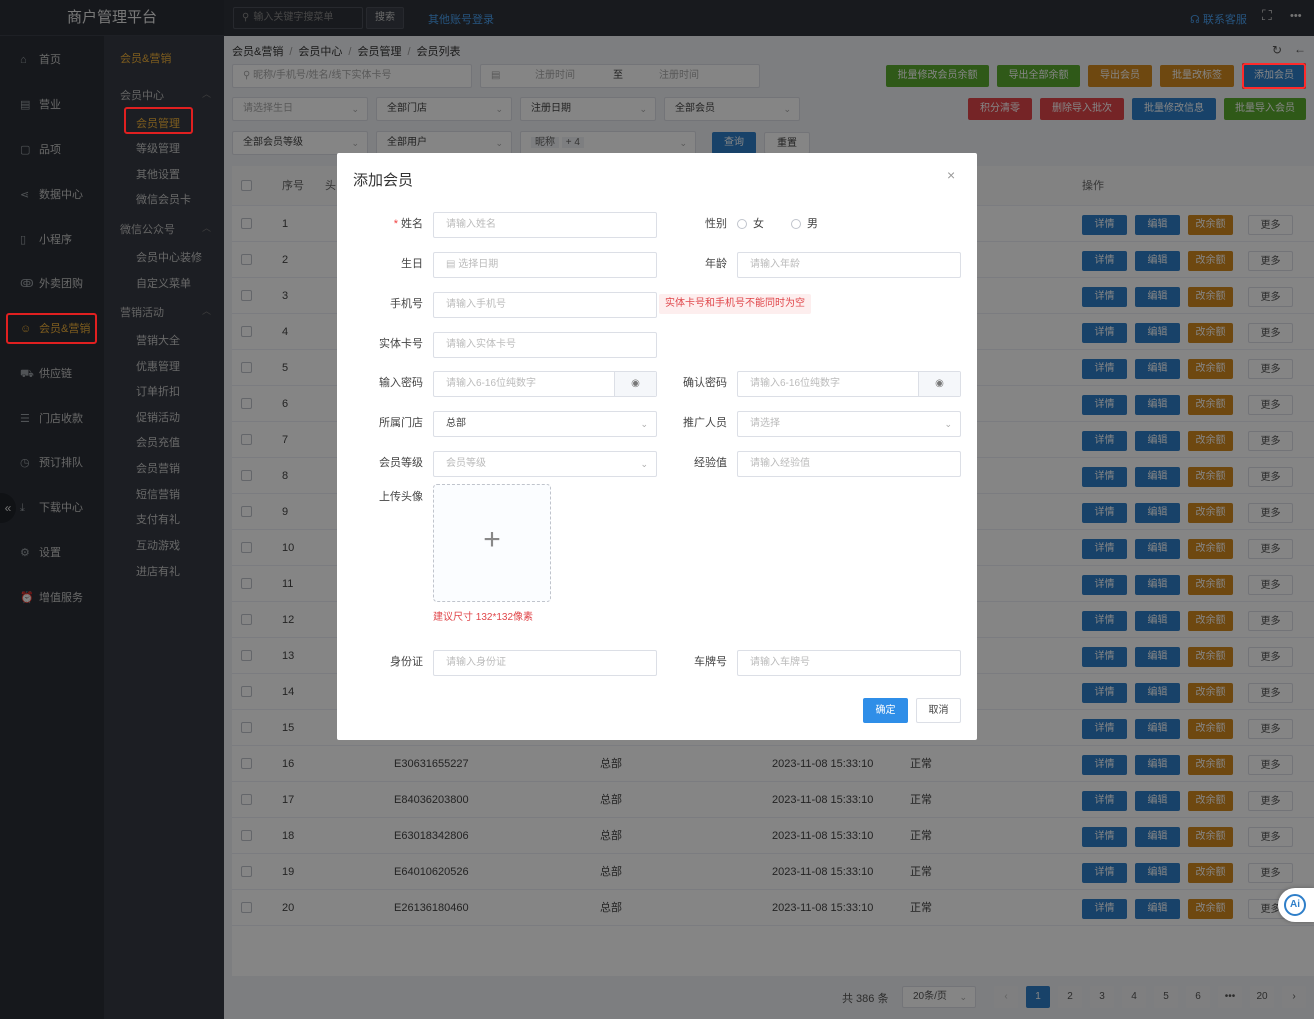  What do you see at coordinates (51, 328) in the screenshot?
I see `highlight-member-marketing` at bounding box center [51, 328].